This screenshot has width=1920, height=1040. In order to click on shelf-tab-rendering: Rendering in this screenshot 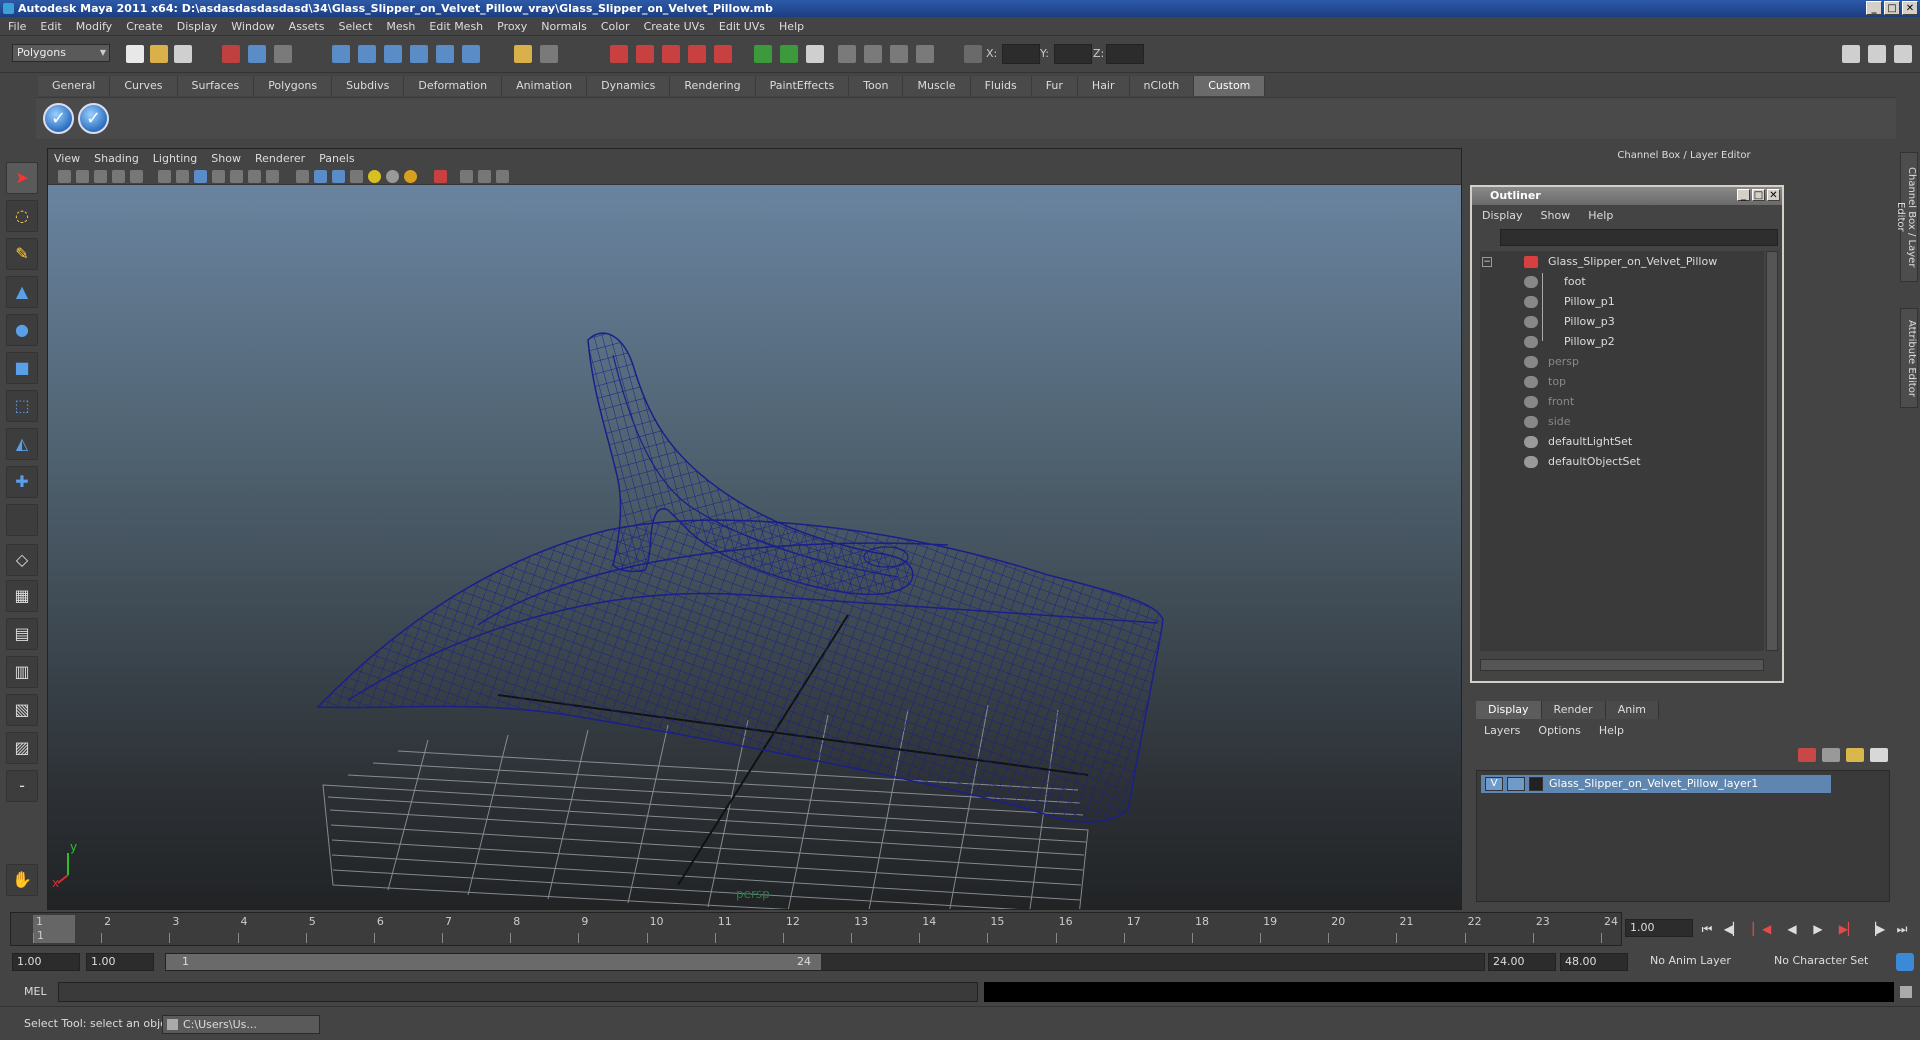, I will do `click(713, 86)`.